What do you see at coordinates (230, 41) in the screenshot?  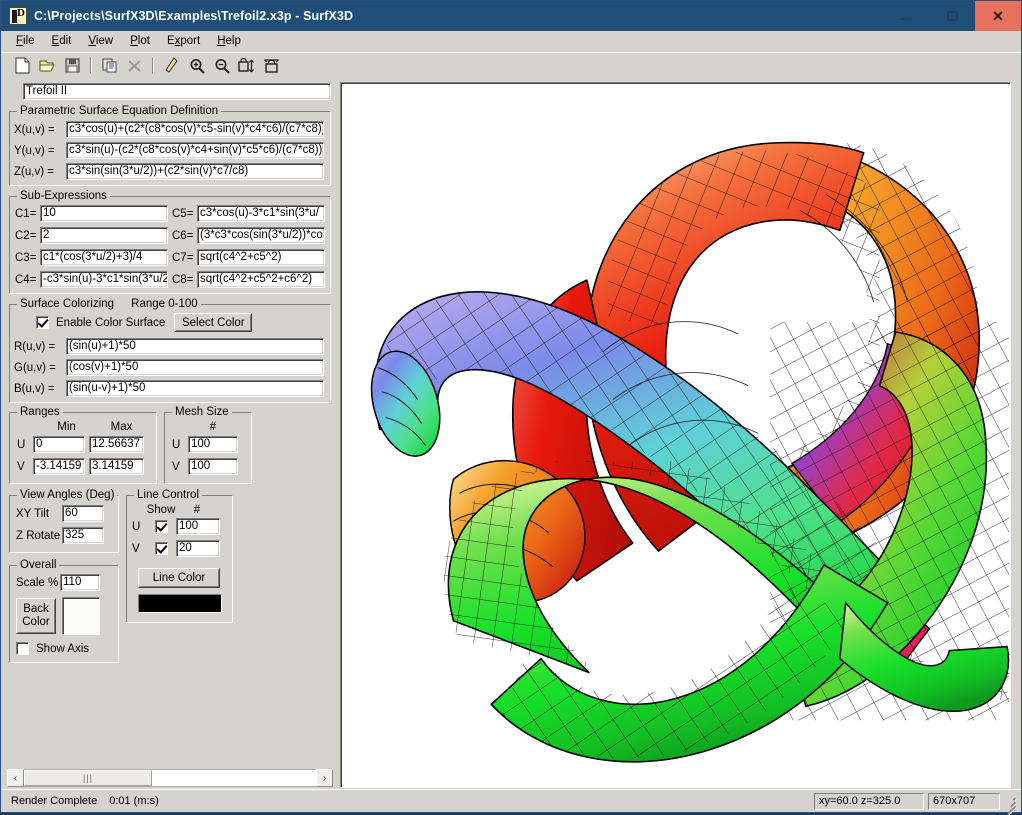 I see `menu-help: Help` at bounding box center [230, 41].